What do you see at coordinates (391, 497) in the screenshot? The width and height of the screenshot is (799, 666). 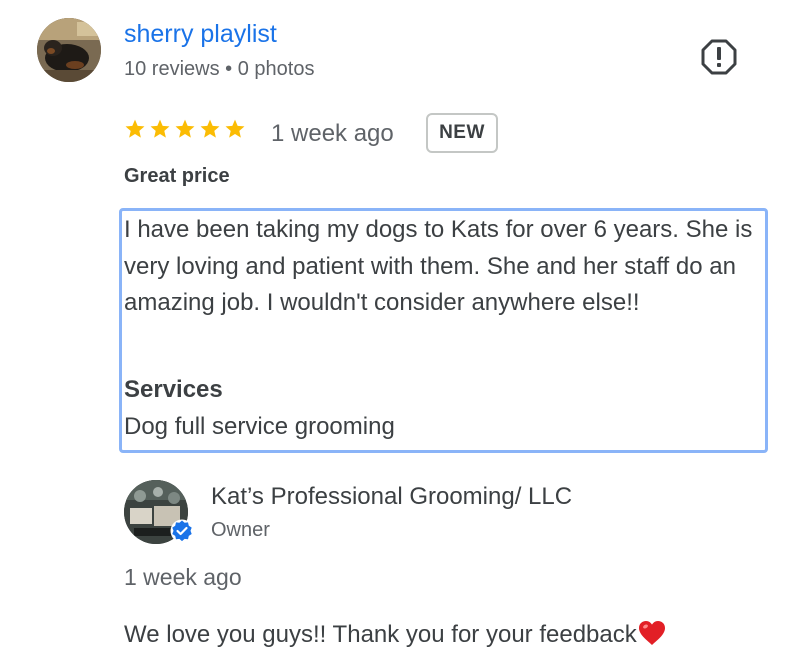 I see `owner-name: Kat’s Professional Grooming/ LLC` at bounding box center [391, 497].